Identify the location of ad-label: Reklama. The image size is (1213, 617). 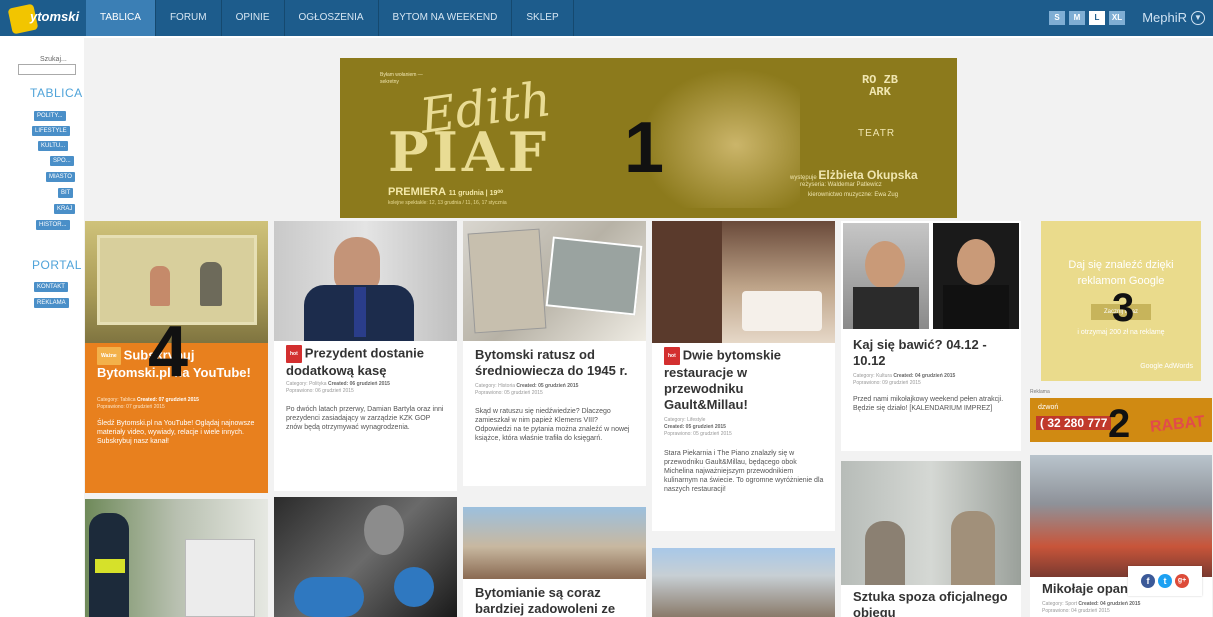
(1040, 392).